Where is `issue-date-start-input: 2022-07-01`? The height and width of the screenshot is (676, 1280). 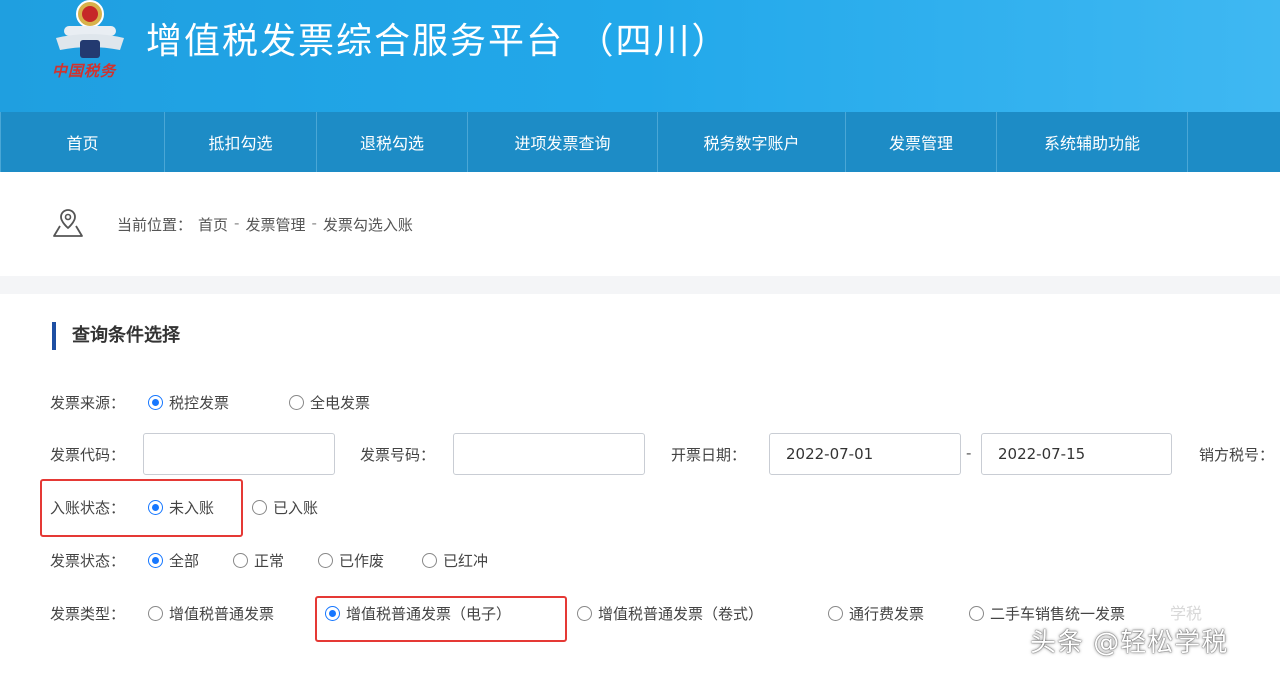 issue-date-start-input: 2022-07-01 is located at coordinates (865, 454).